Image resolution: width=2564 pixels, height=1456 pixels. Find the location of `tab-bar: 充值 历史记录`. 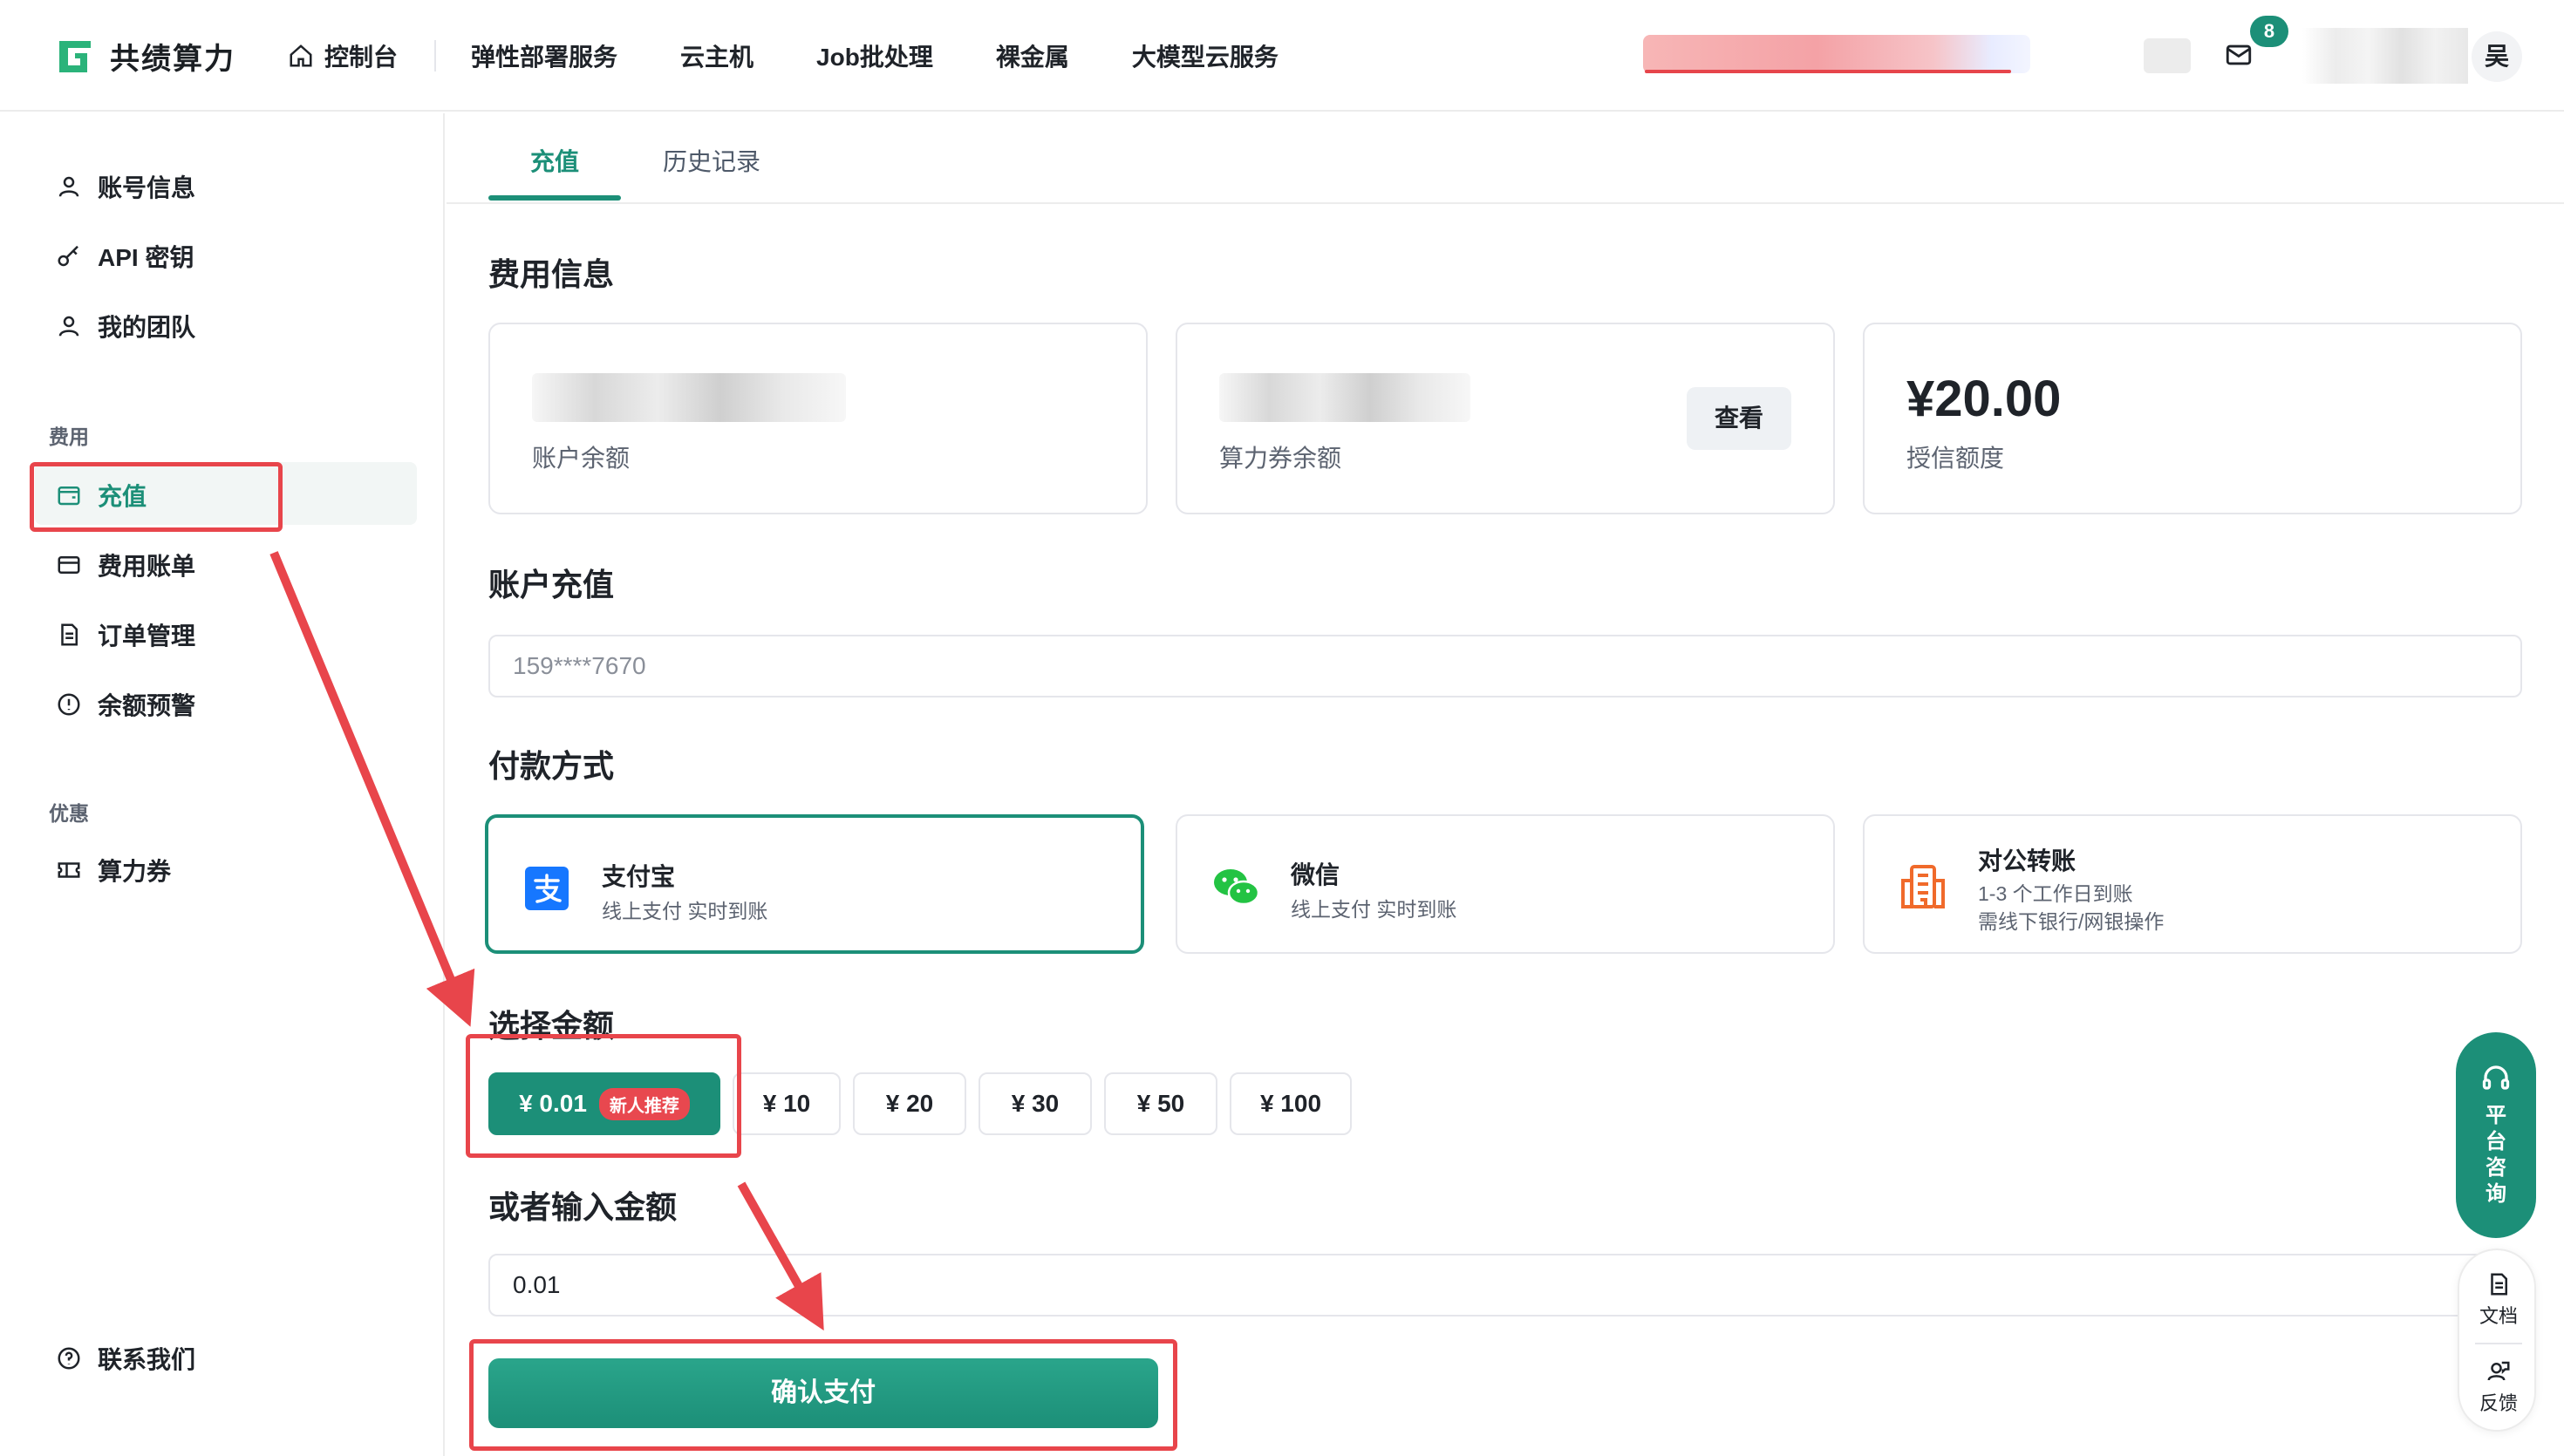

tab-bar: 充值 历史记录 is located at coordinates (1505, 158).